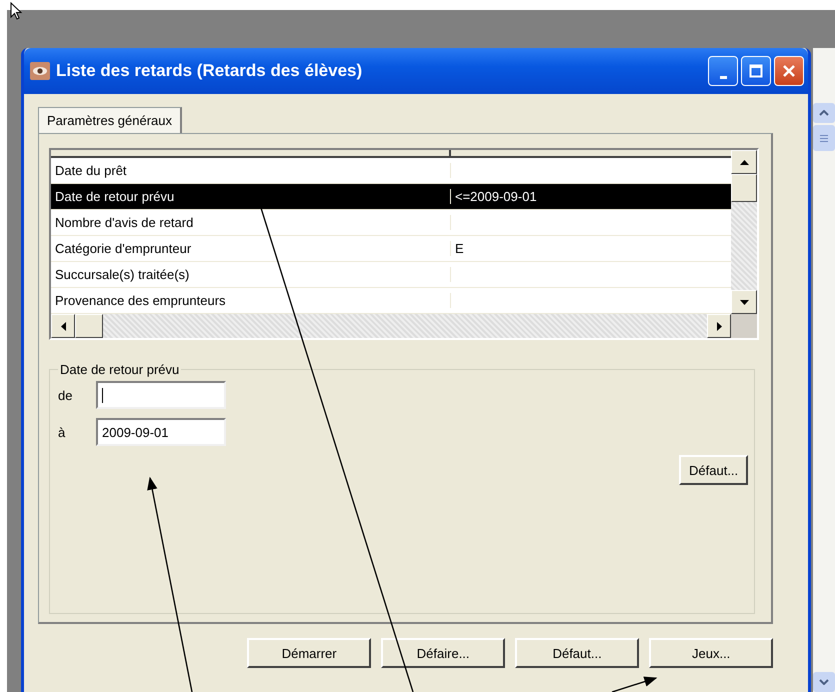 The image size is (835, 692). I want to click on vertical-scrollbar, so click(744, 232).